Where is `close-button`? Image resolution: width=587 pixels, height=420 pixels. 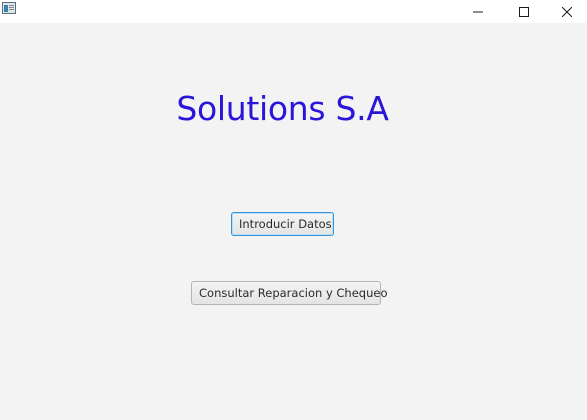
close-button is located at coordinates (566, 11).